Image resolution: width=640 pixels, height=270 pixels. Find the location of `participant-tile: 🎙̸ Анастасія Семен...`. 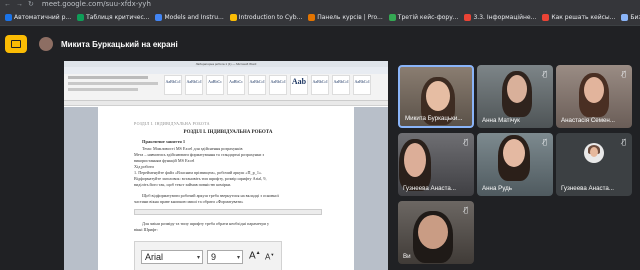

participant-tile: 🎙̸ Анастасія Семен... is located at coordinates (594, 96).